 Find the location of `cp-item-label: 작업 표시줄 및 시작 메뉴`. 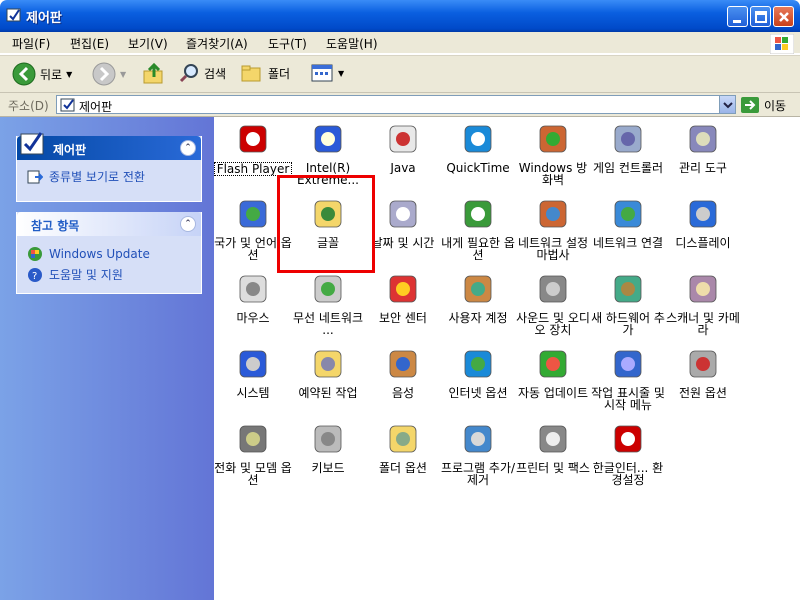

cp-item-label: 작업 표시줄 및 시작 메뉴 is located at coordinates (628, 399).